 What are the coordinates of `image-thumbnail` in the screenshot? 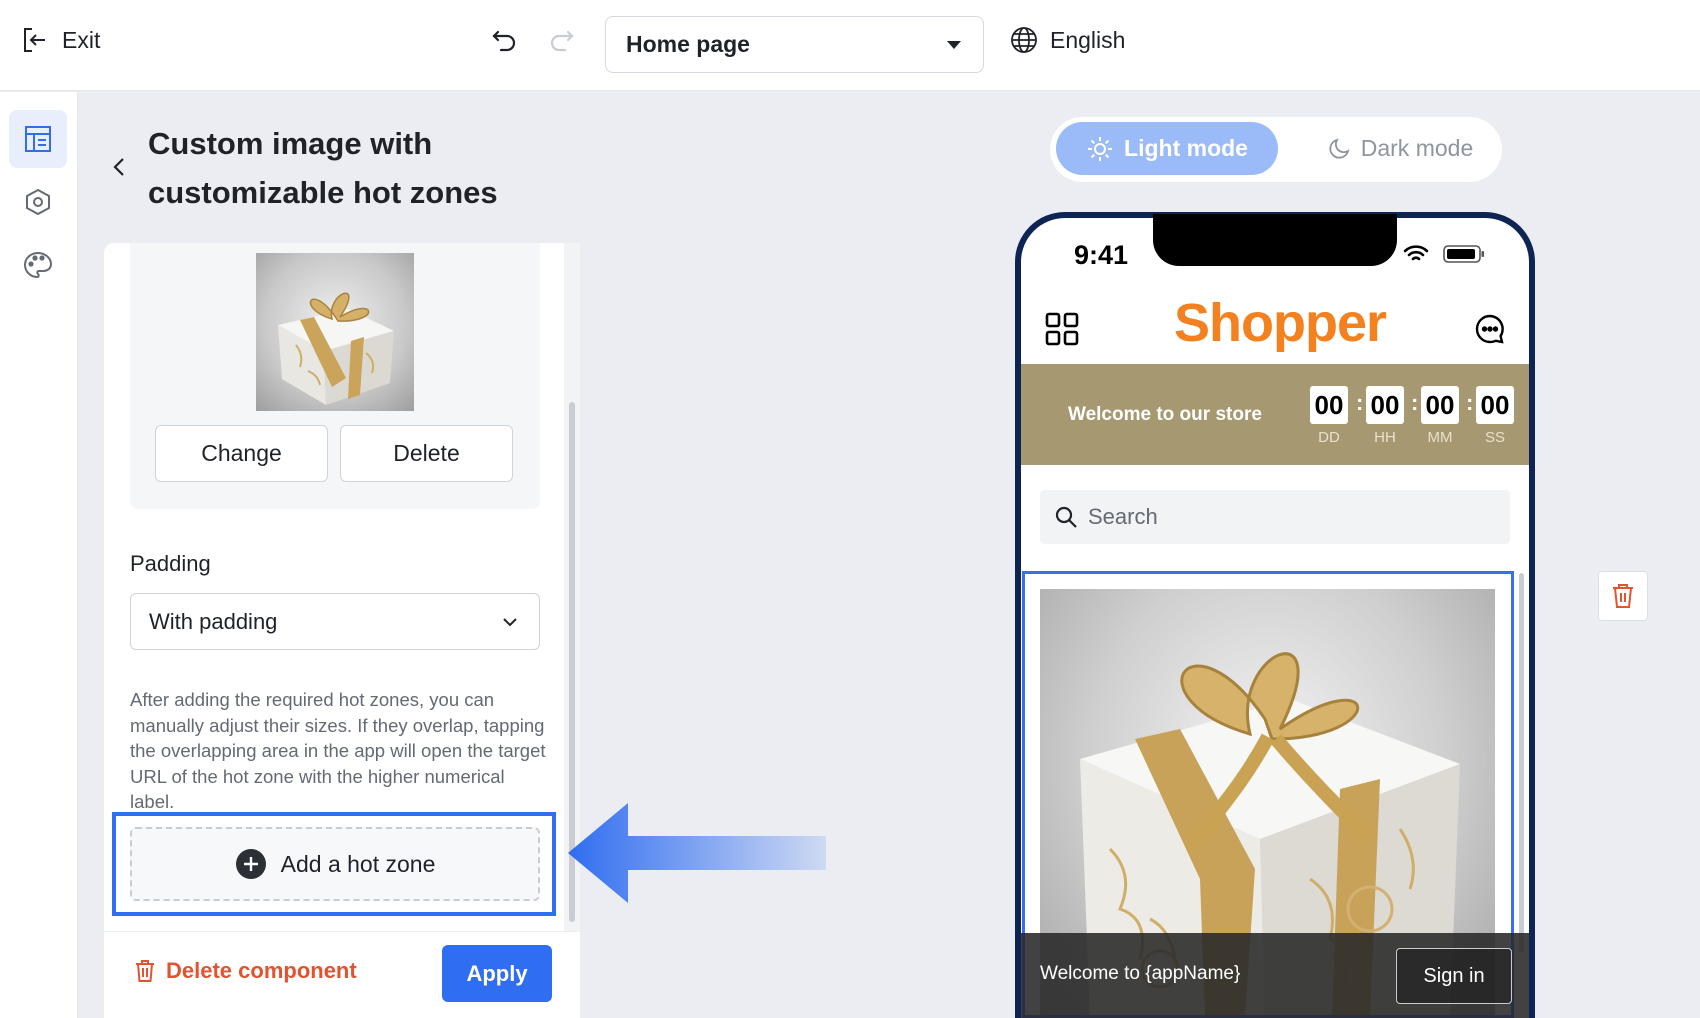 It's located at (335, 332).